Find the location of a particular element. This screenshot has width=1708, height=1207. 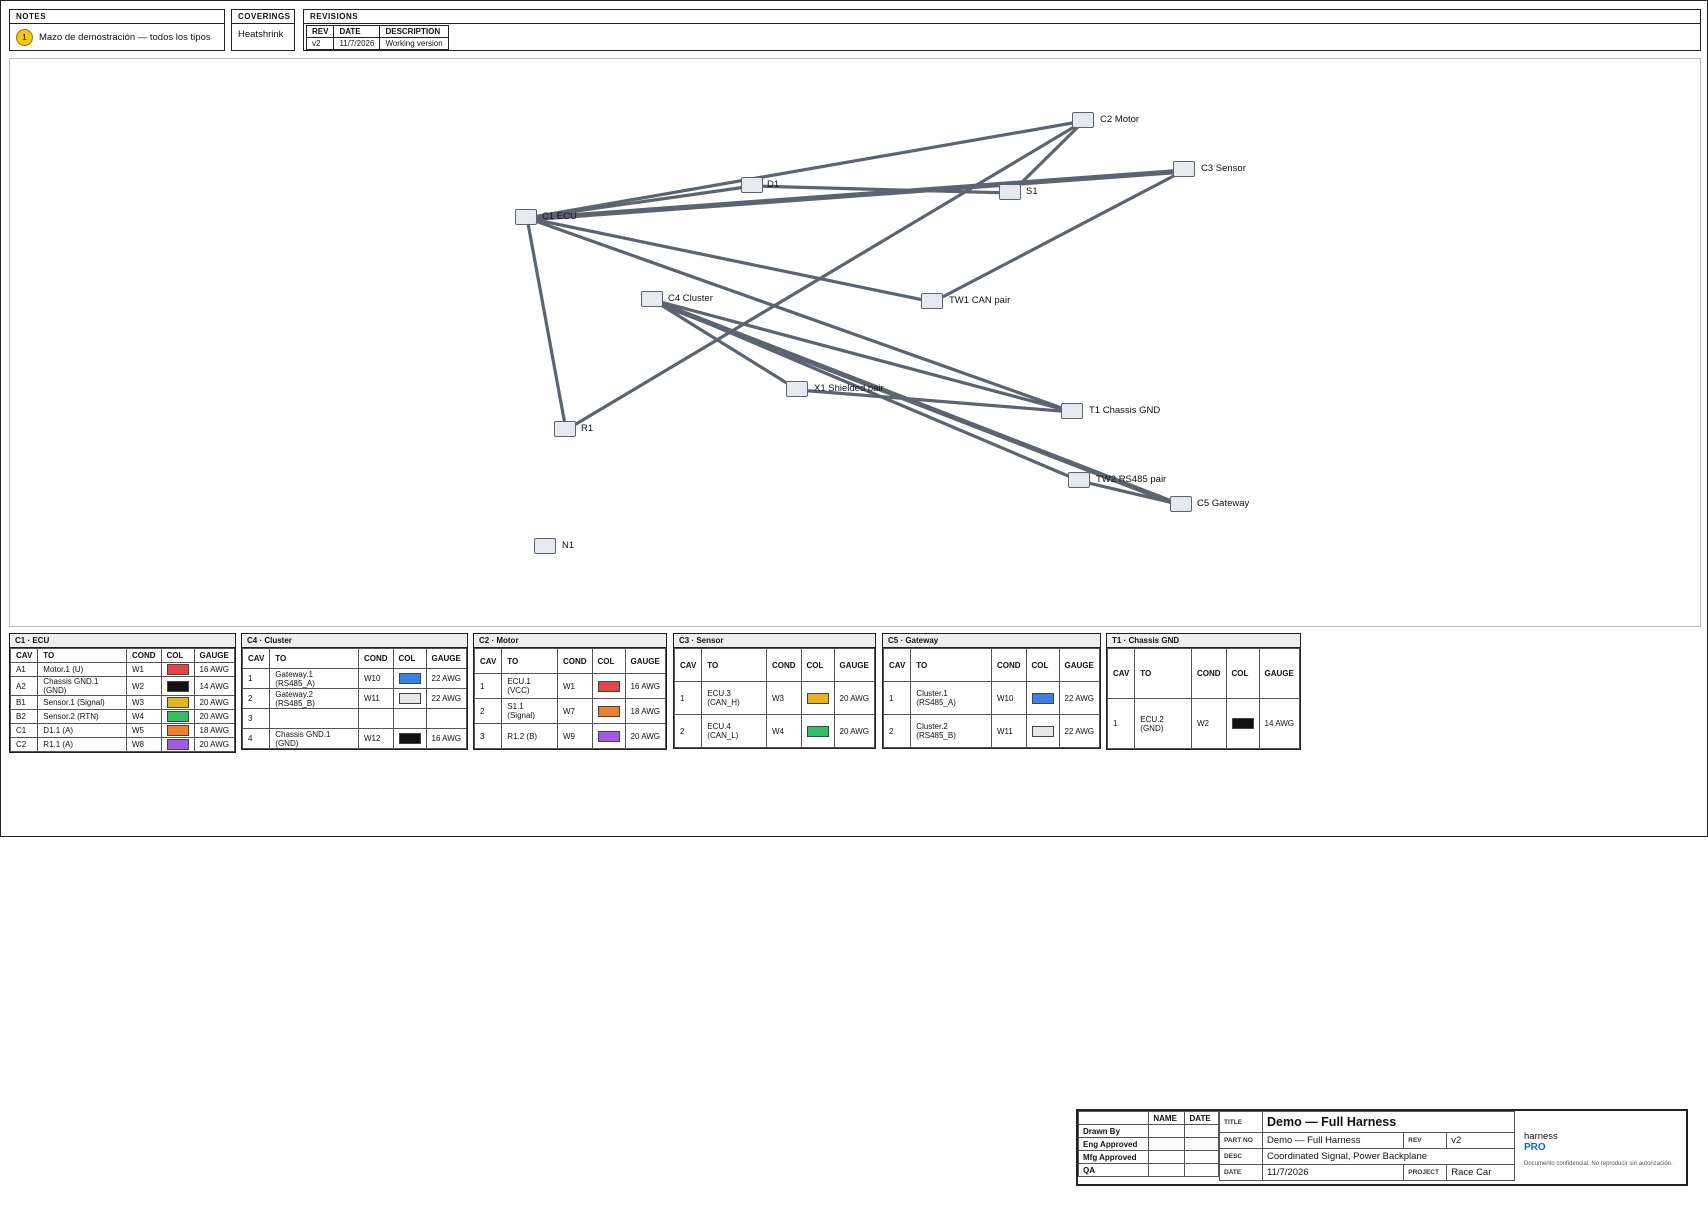

description-value: Coordinated Signal, Power Backplane is located at coordinates (1388, 1156).